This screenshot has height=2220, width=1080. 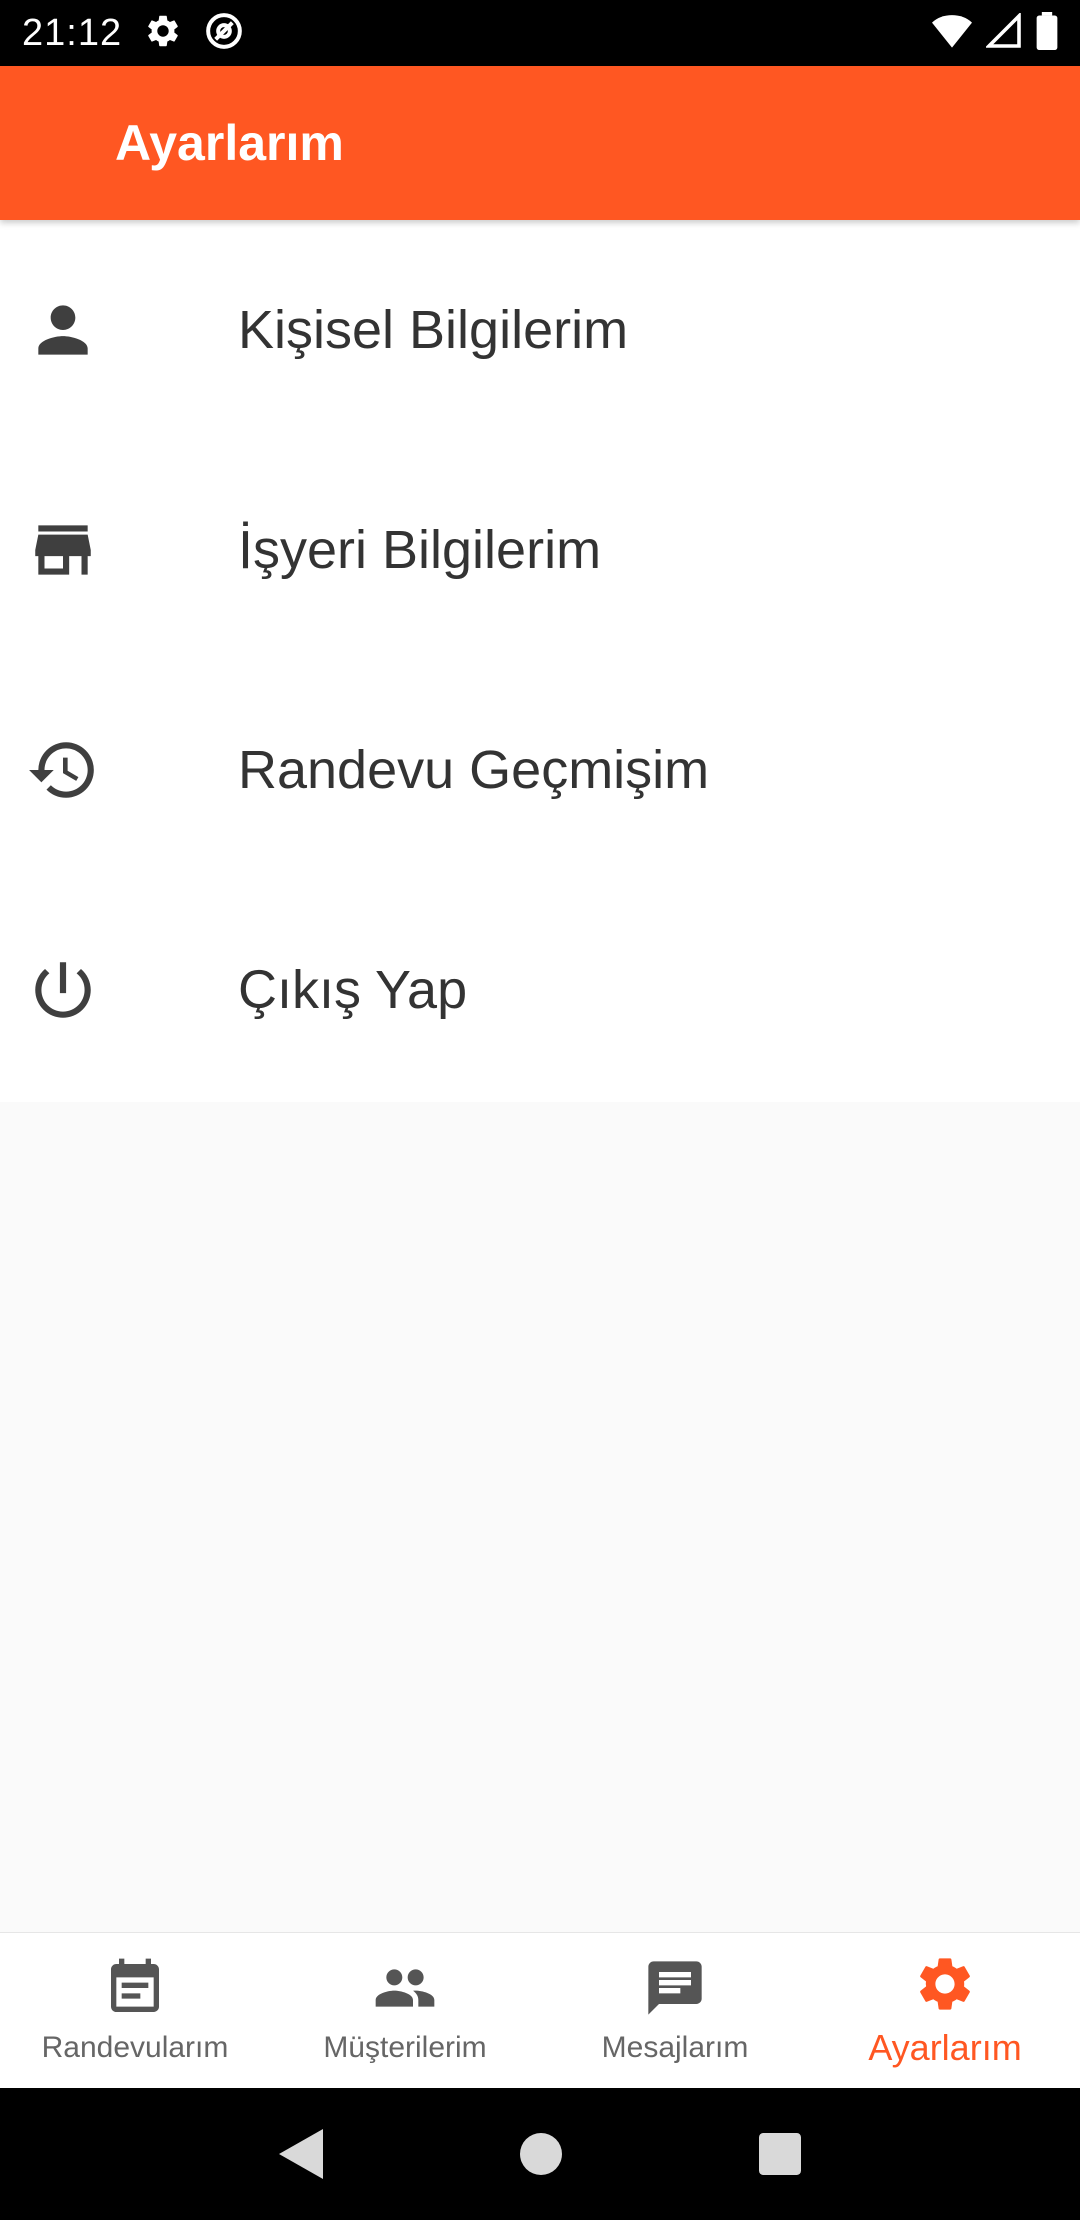 I want to click on power-icon, so click(x=119, y=990).